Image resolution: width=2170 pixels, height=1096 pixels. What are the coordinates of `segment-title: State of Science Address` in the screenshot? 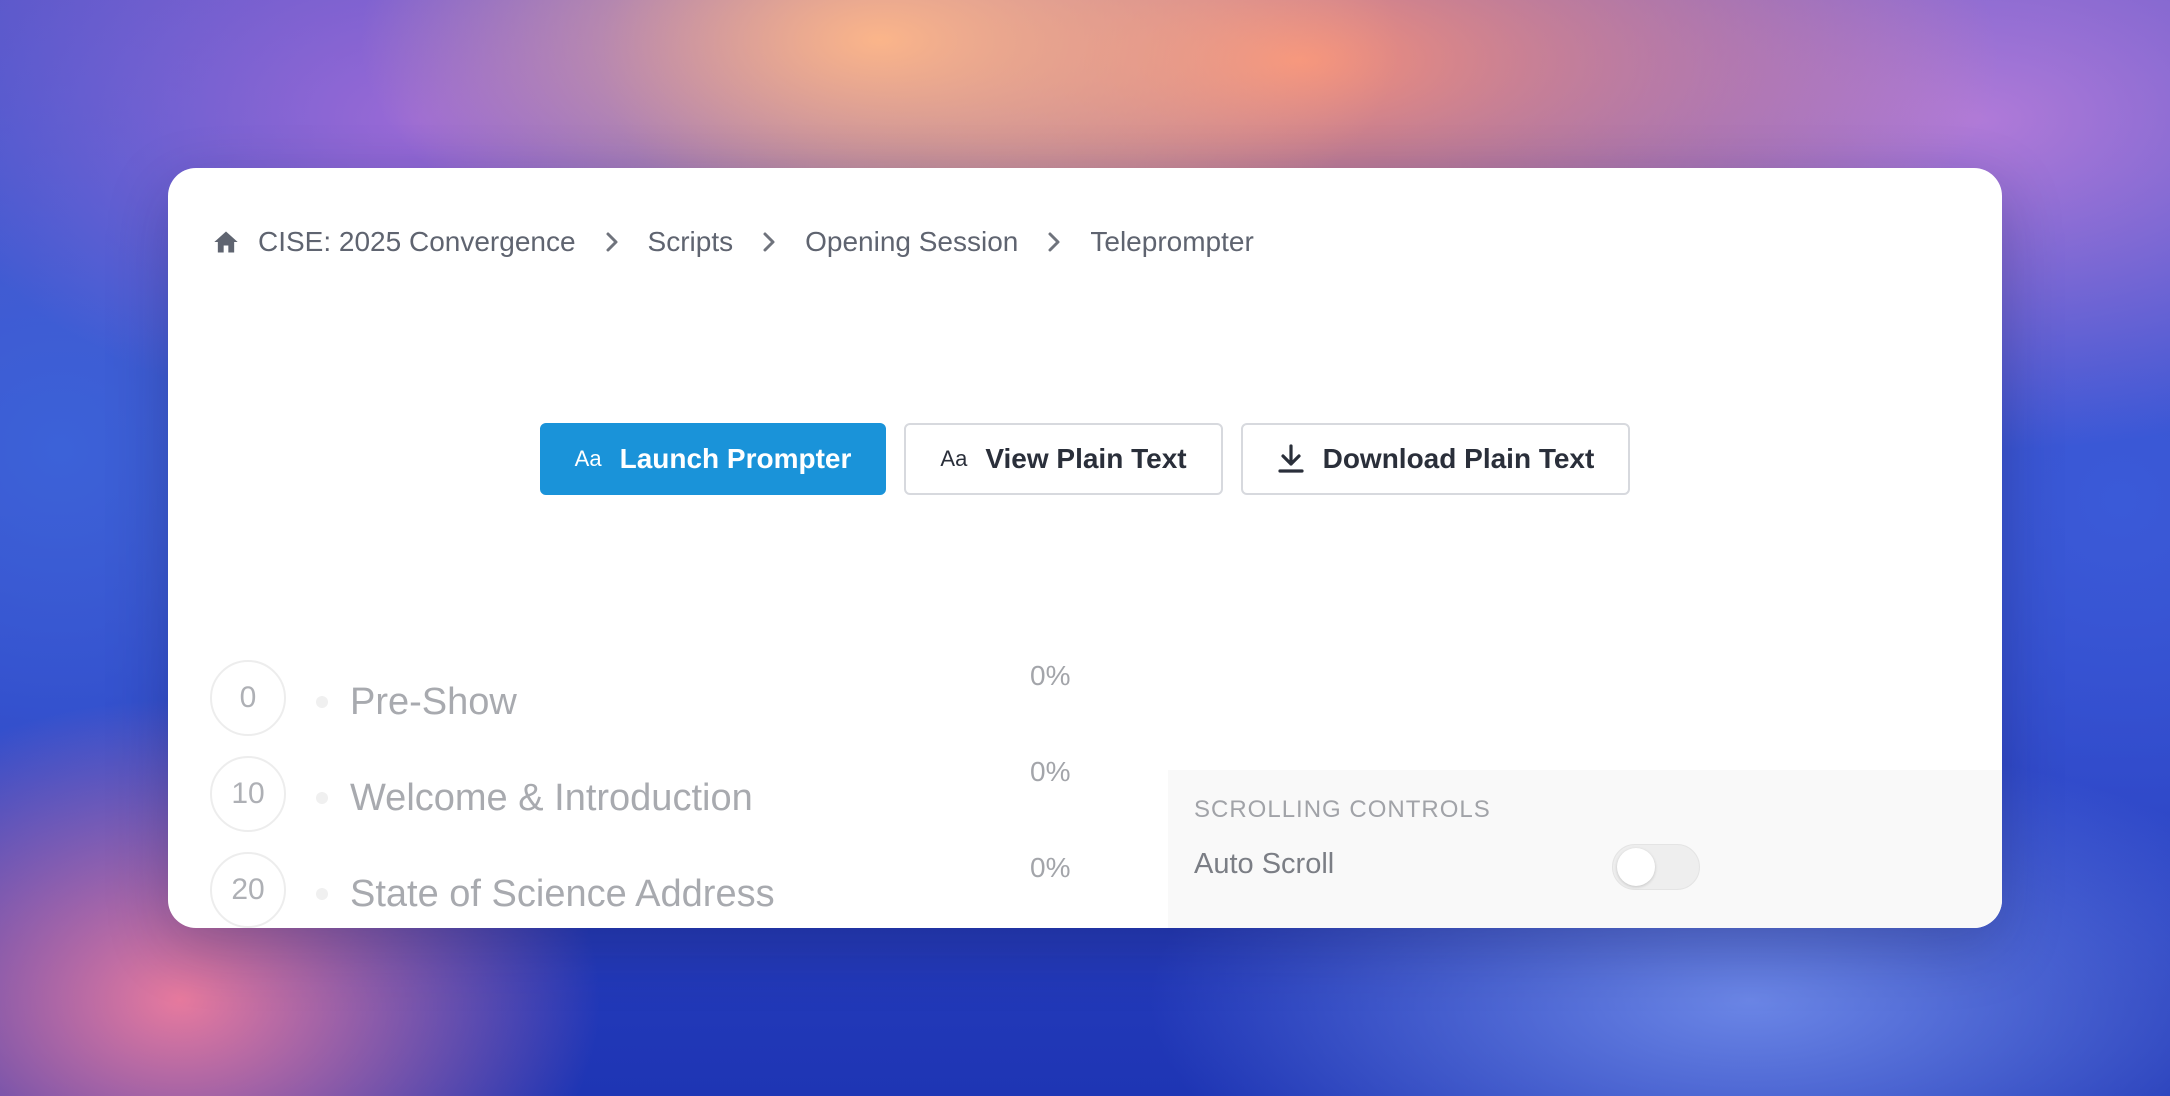 It's located at (562, 893).